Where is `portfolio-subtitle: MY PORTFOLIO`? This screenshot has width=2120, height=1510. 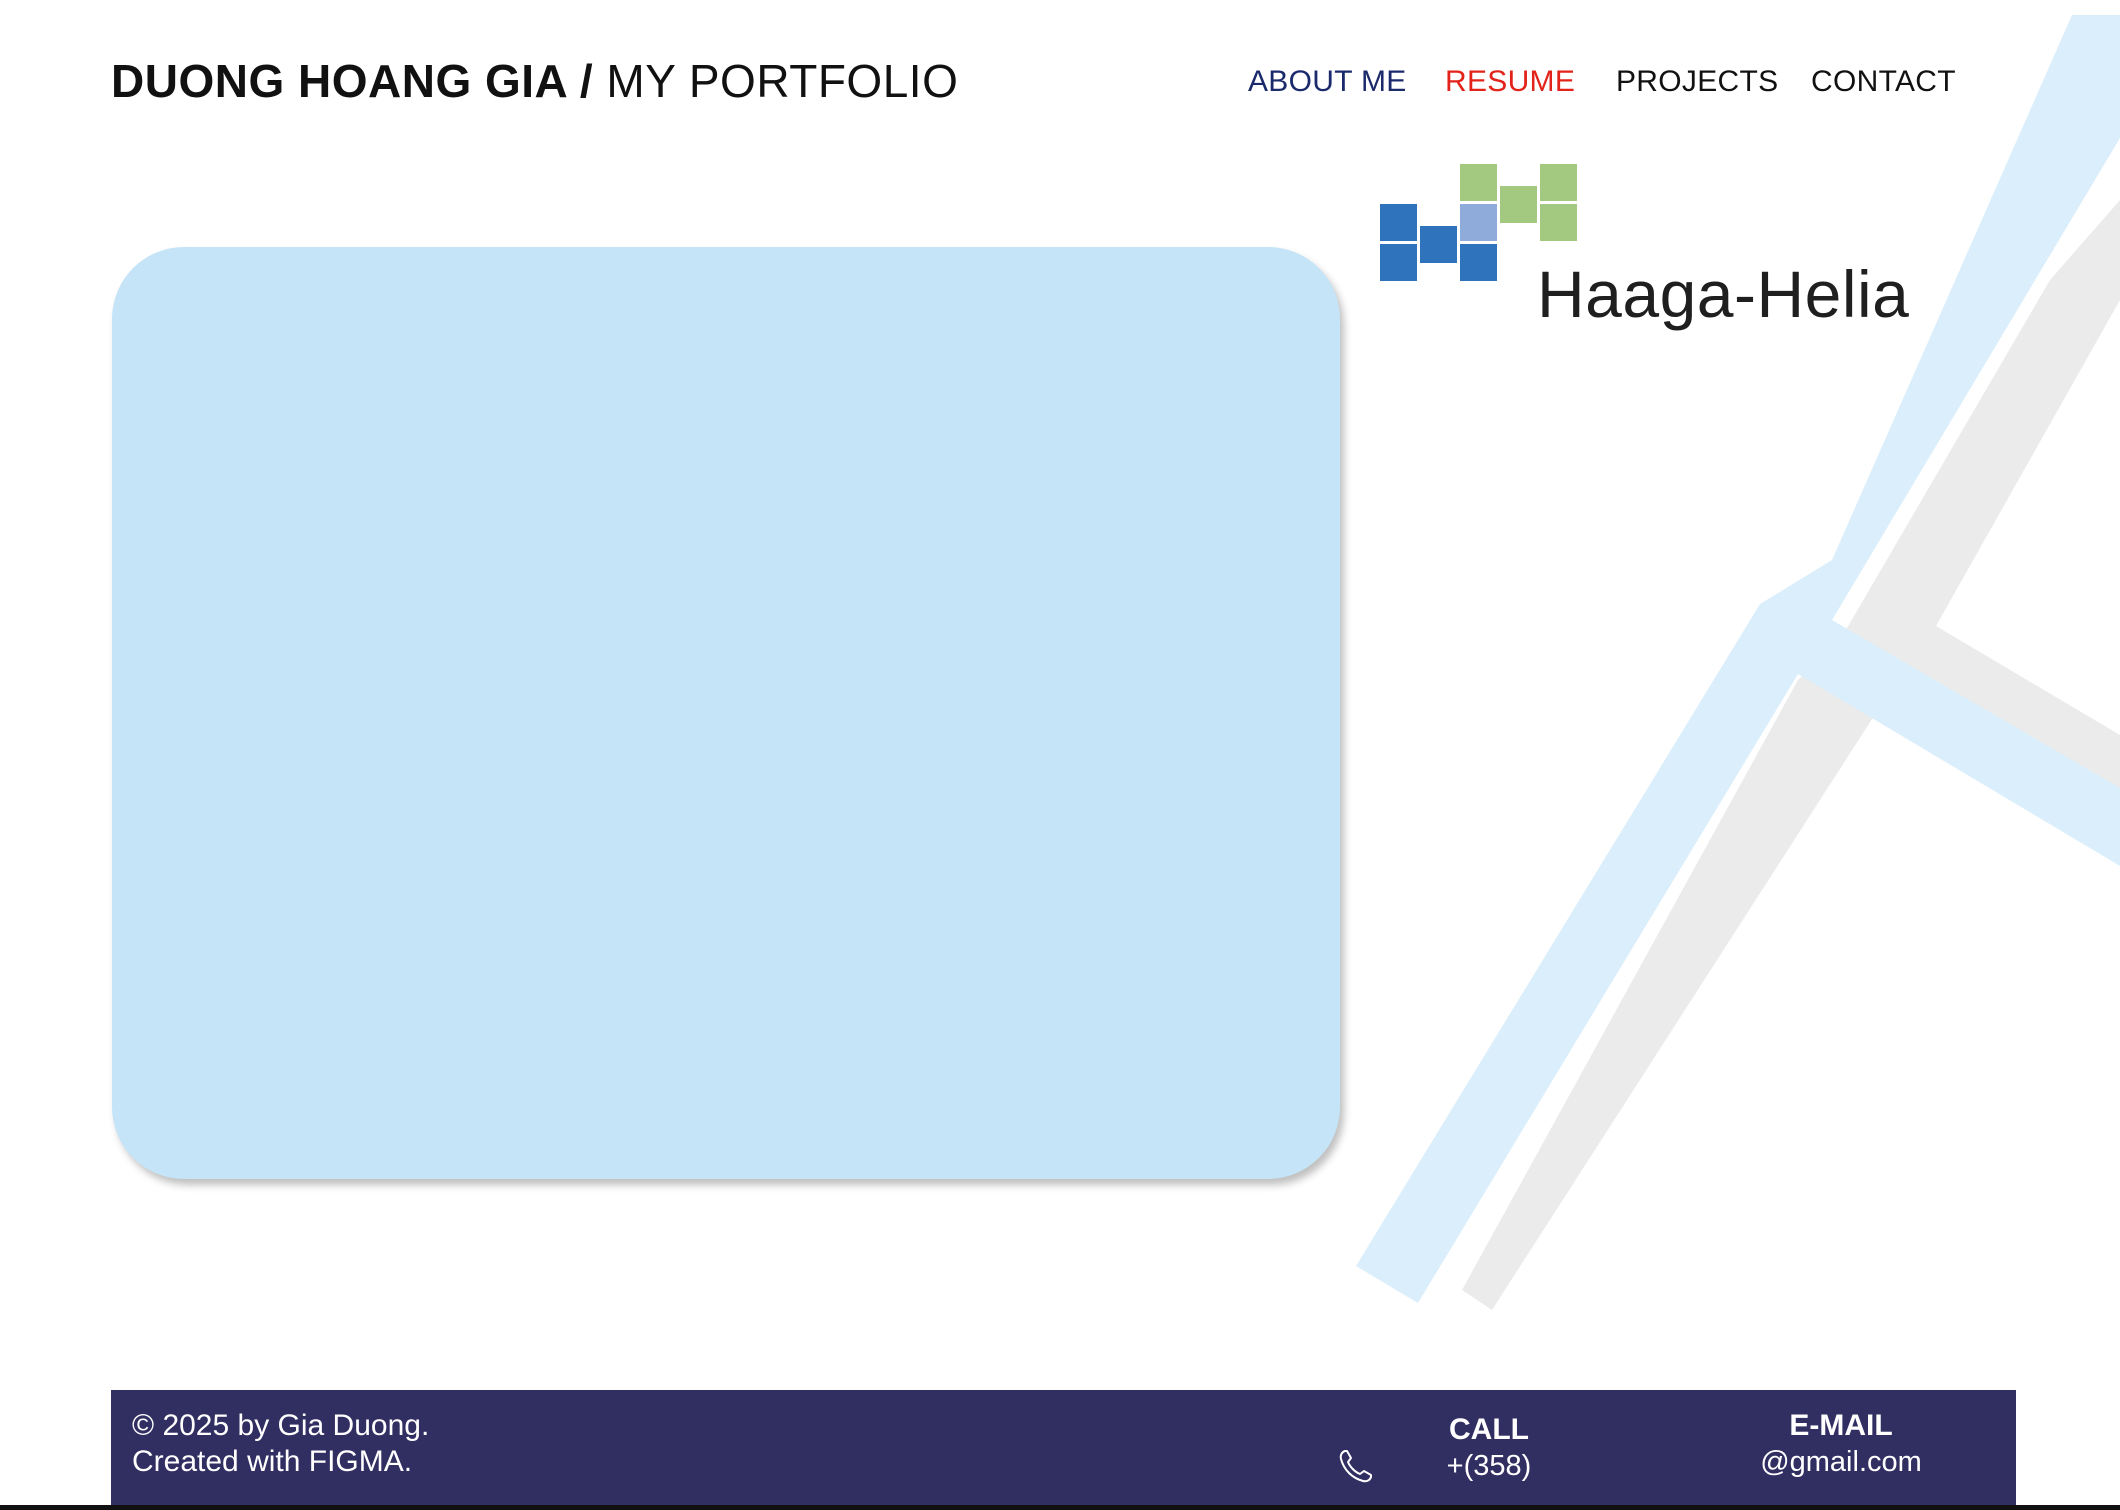 portfolio-subtitle: MY PORTFOLIO is located at coordinates (782, 81).